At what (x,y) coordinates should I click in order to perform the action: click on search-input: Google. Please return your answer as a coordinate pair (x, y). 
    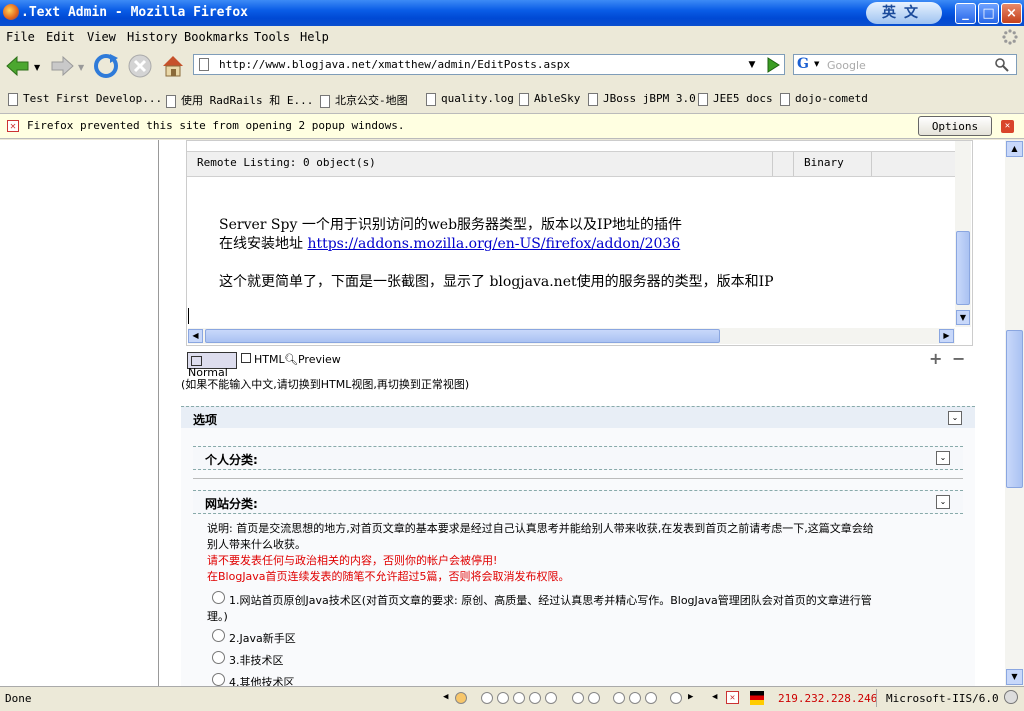
    Looking at the image, I should click on (846, 65).